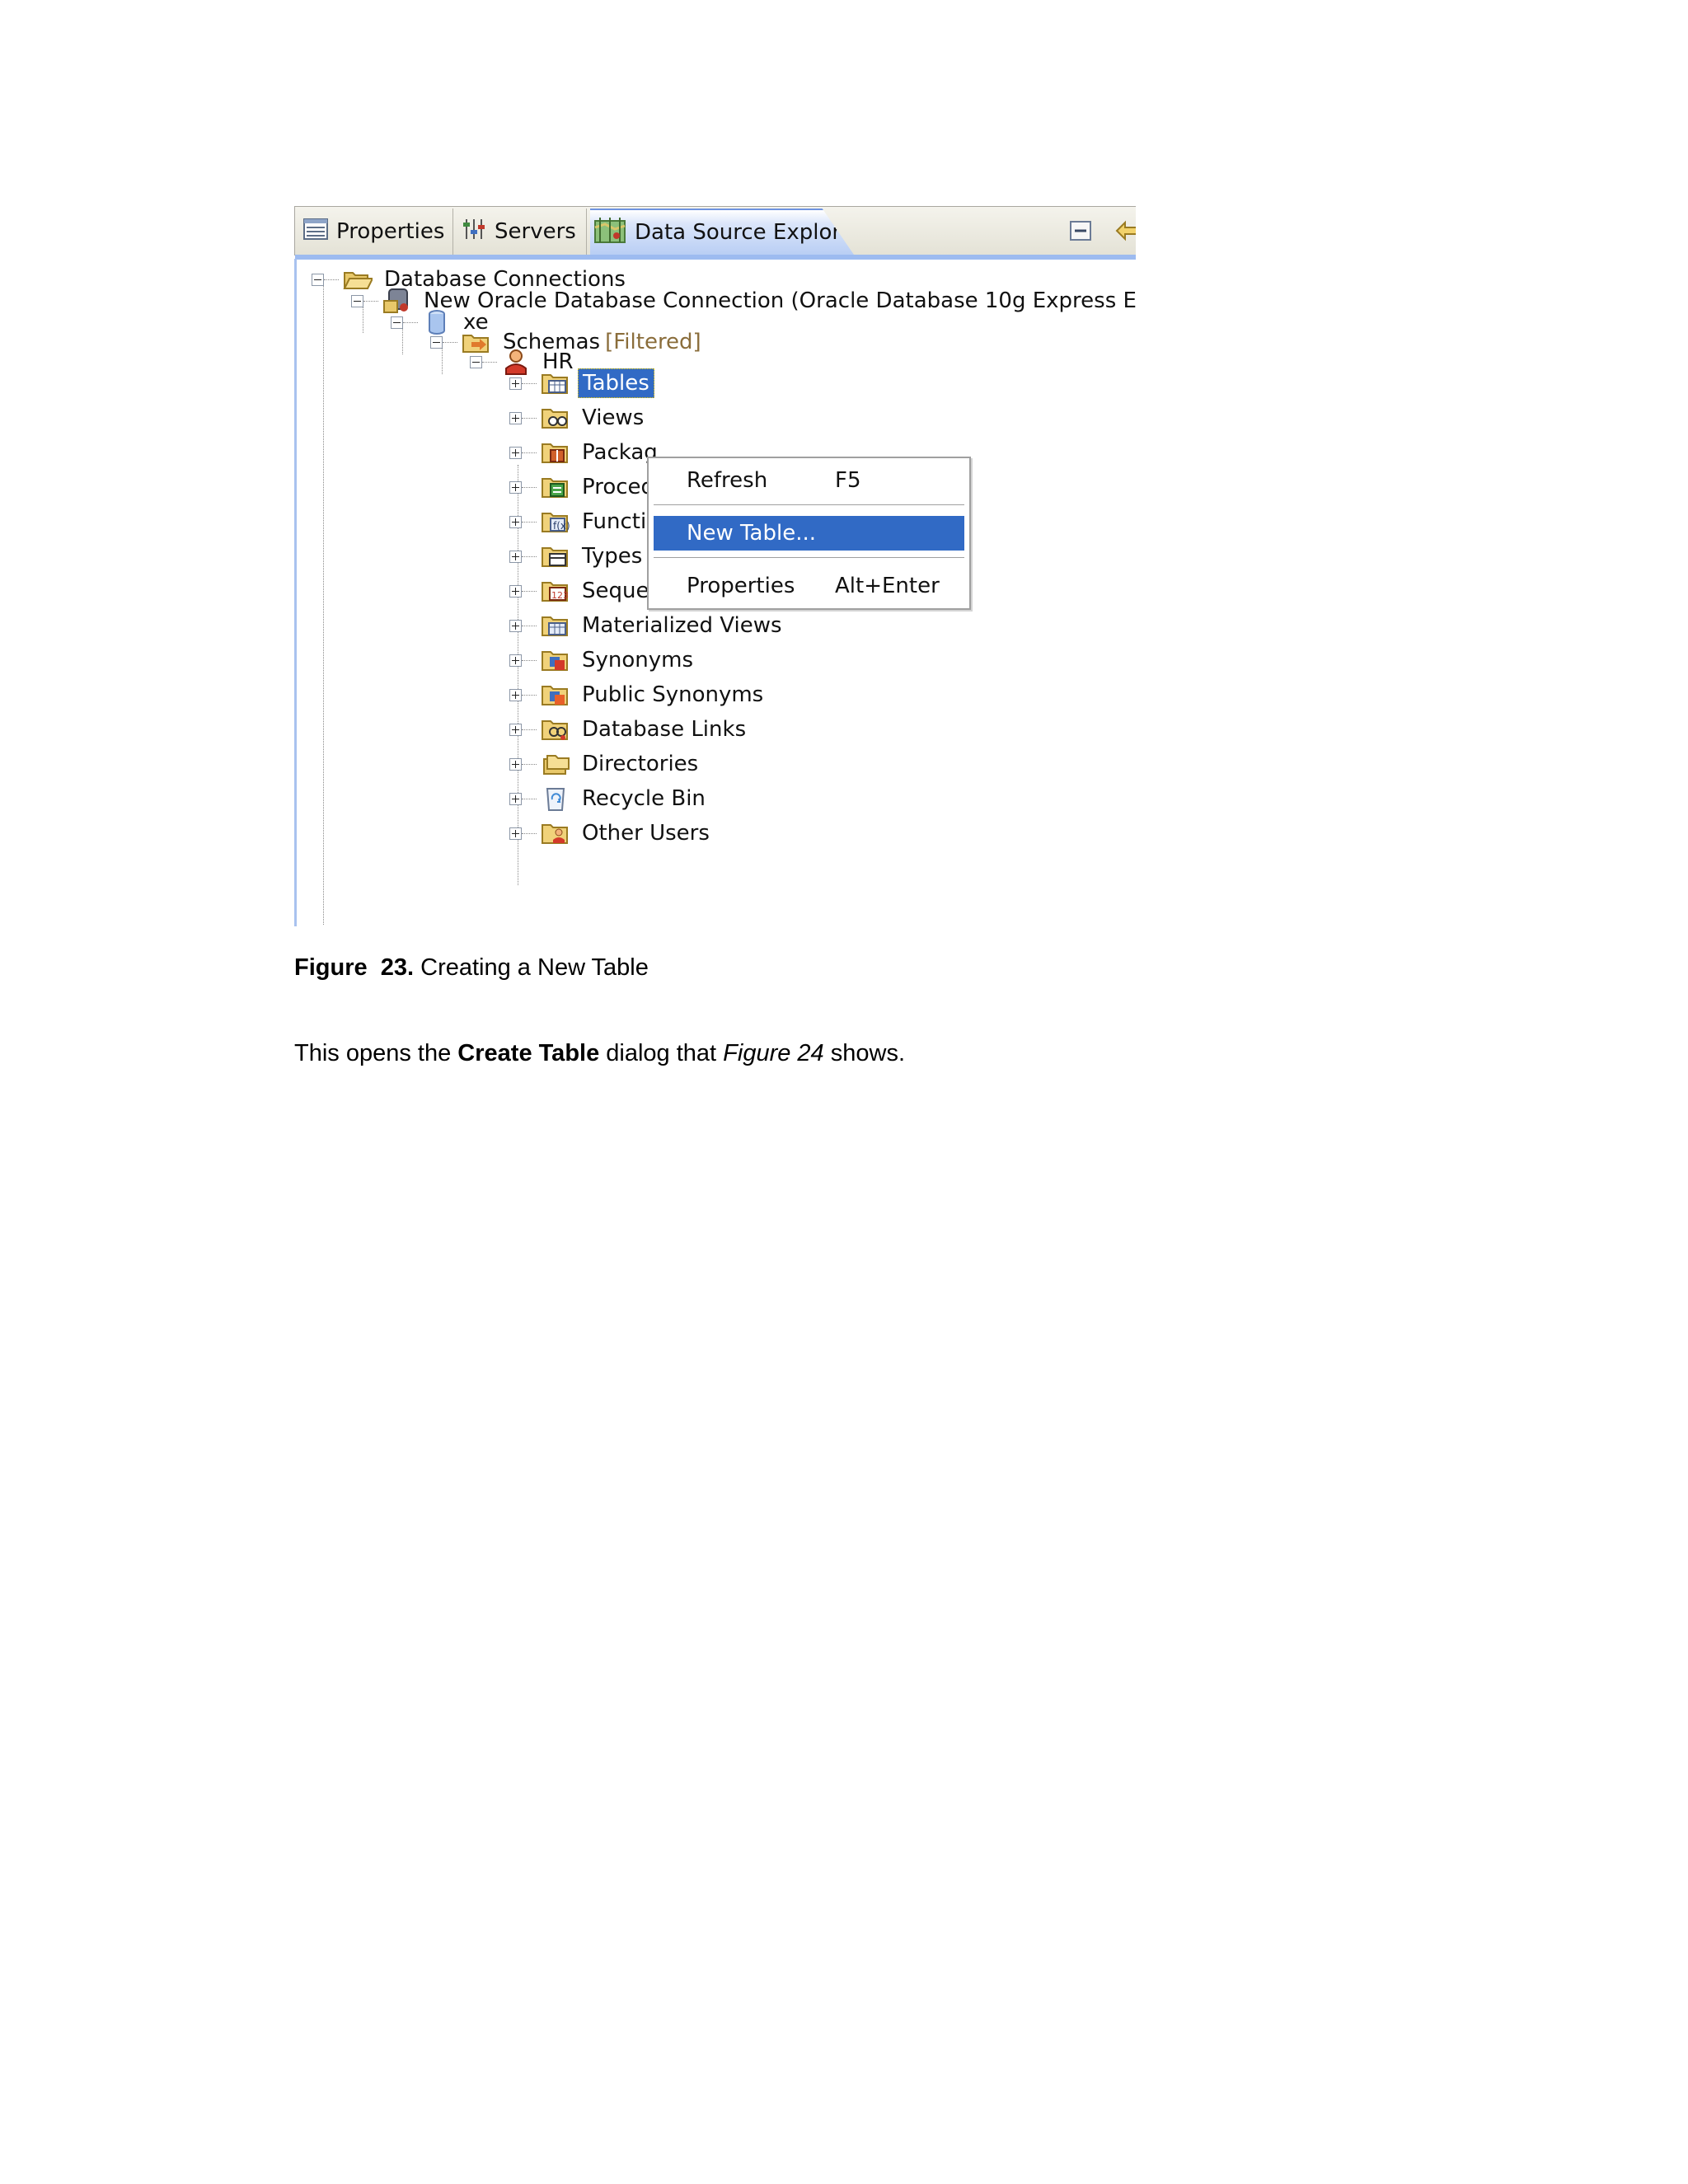 This screenshot has height=2184, width=1688. I want to click on tree-node-public-synonyms: Public Synonyms, so click(638, 694).